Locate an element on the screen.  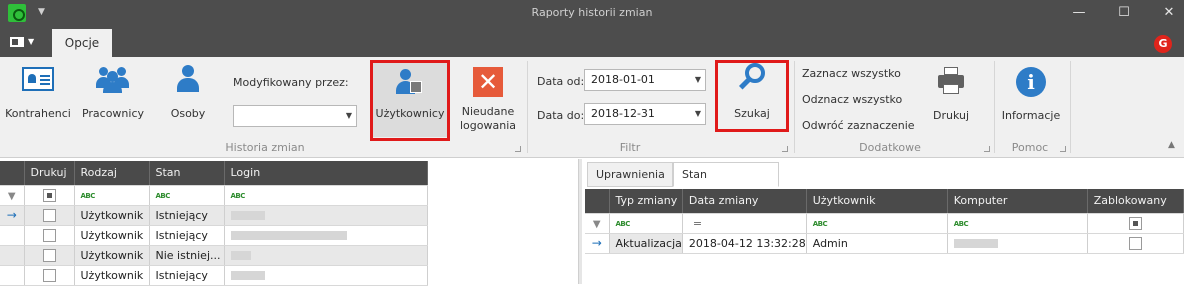
row-indicator is located at coordinates (12, 255).